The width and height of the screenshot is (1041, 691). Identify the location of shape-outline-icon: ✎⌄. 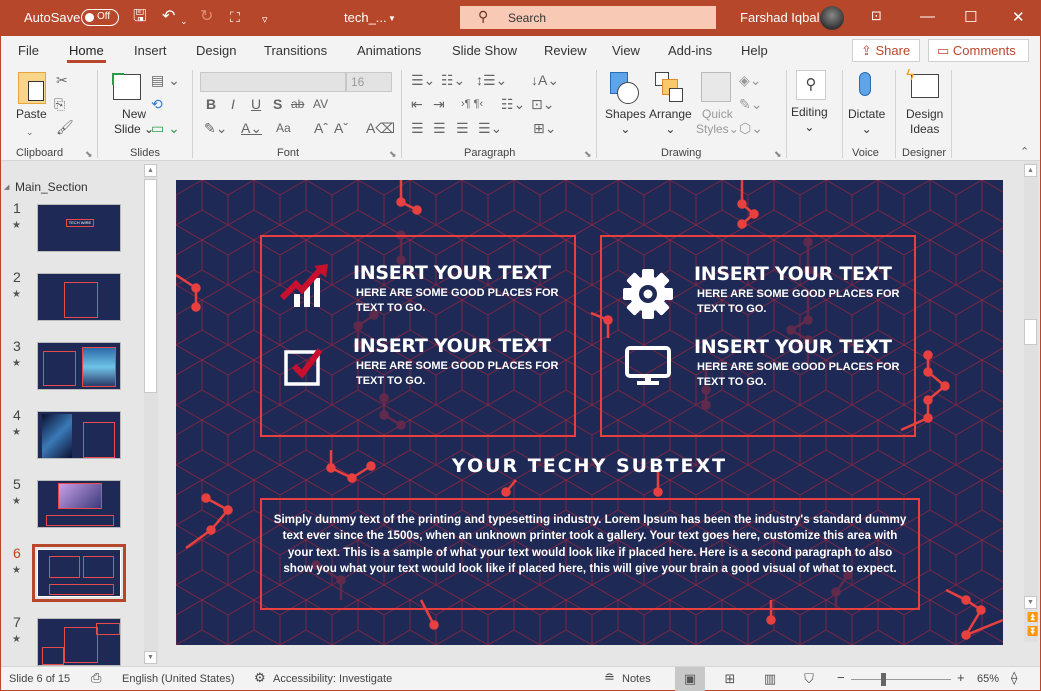
(750, 104).